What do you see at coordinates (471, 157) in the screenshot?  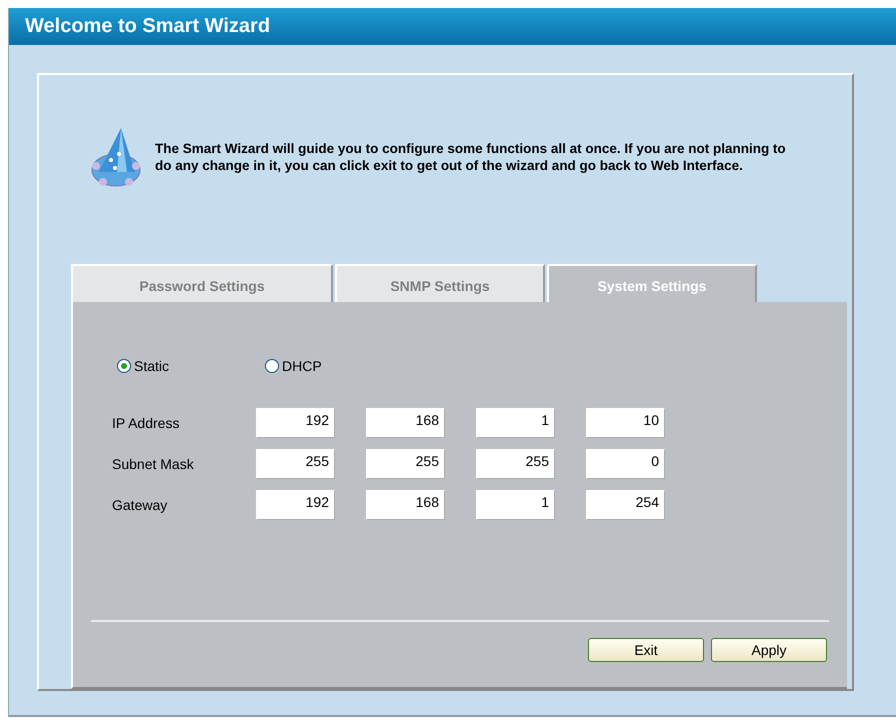 I see `intro-text: The Smart Wizard will guide you to configure some functions all at once. If you are not planning to do any change in it, you can click exit to get out of the wizard and go back to Web Interface.` at bounding box center [471, 157].